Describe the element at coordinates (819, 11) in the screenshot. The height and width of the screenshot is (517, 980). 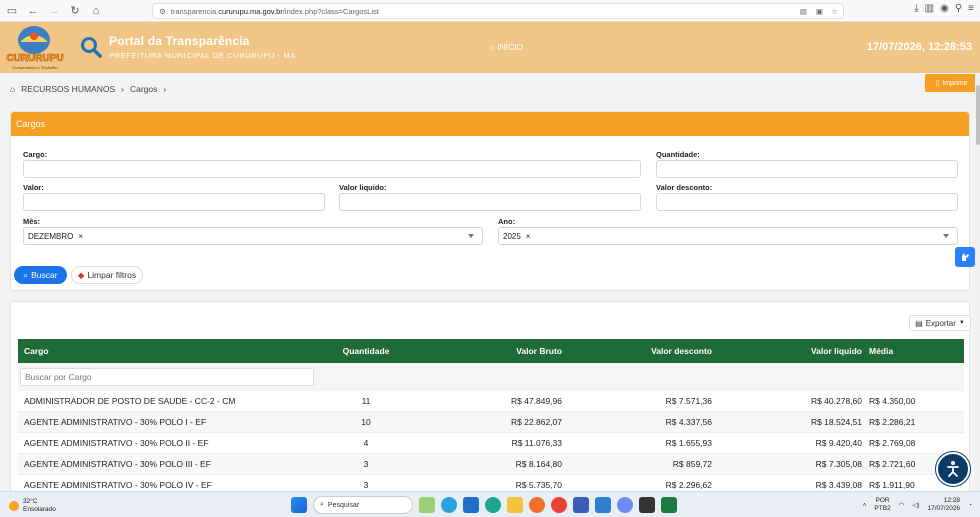
I see `pip-icon: ▣` at that location.